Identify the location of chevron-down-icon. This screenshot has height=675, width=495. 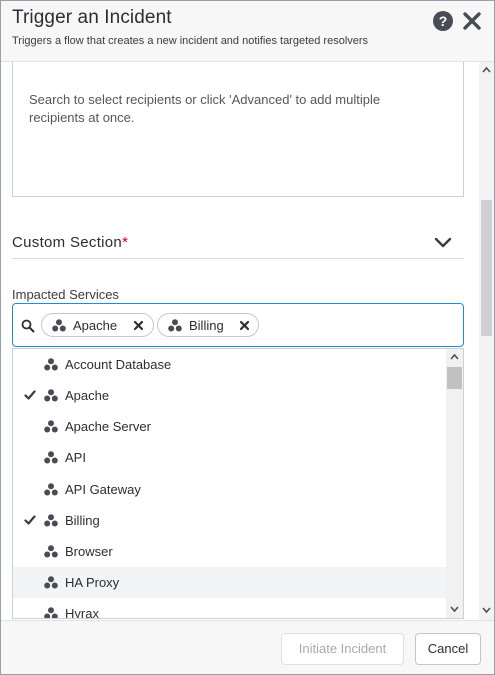
(443, 243).